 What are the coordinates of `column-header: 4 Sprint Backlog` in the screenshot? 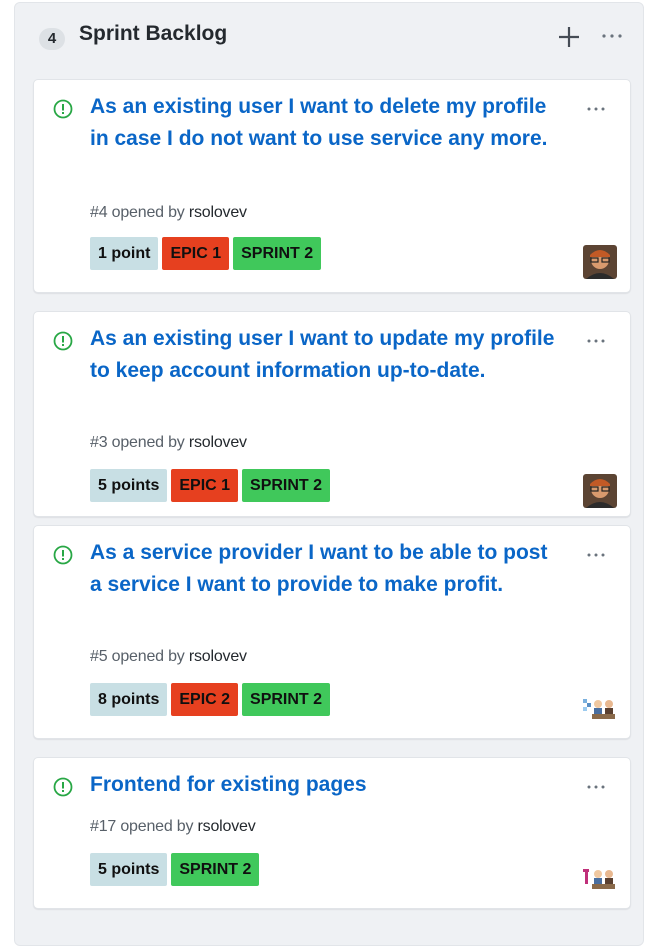 It's located at (329, 38).